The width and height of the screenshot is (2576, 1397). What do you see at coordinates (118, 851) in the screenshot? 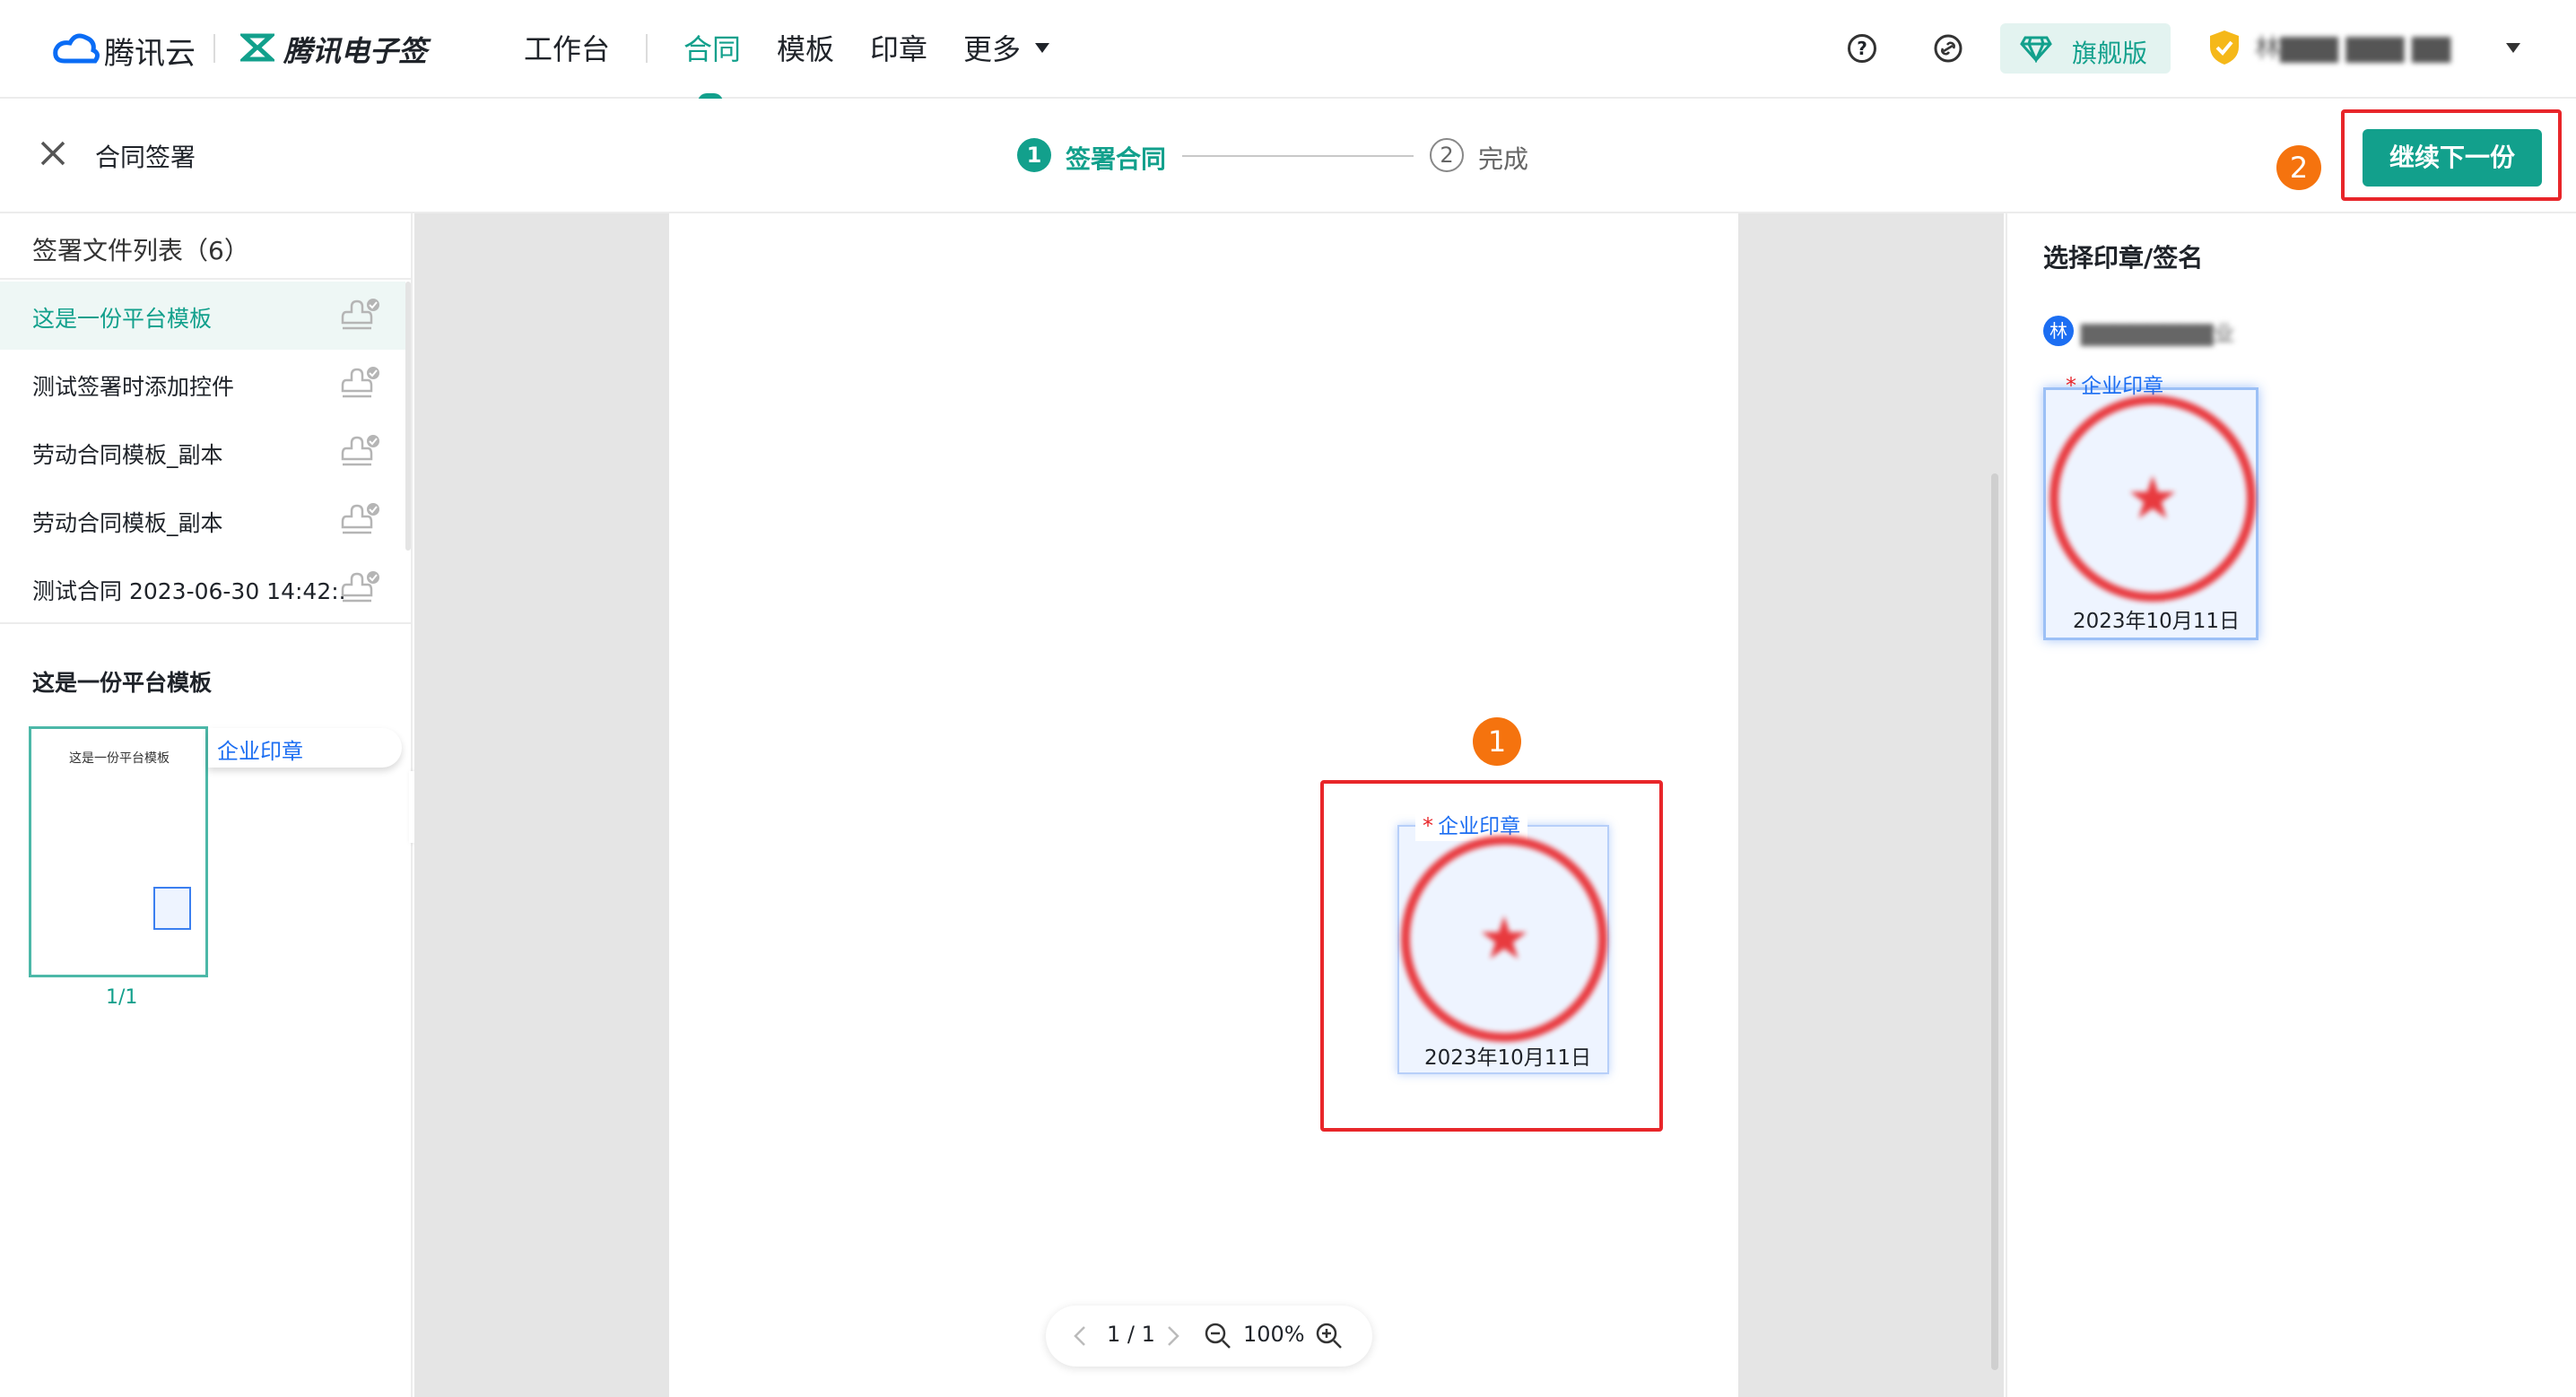
I see `page-thumbnail: 这是一份平台模板` at bounding box center [118, 851].